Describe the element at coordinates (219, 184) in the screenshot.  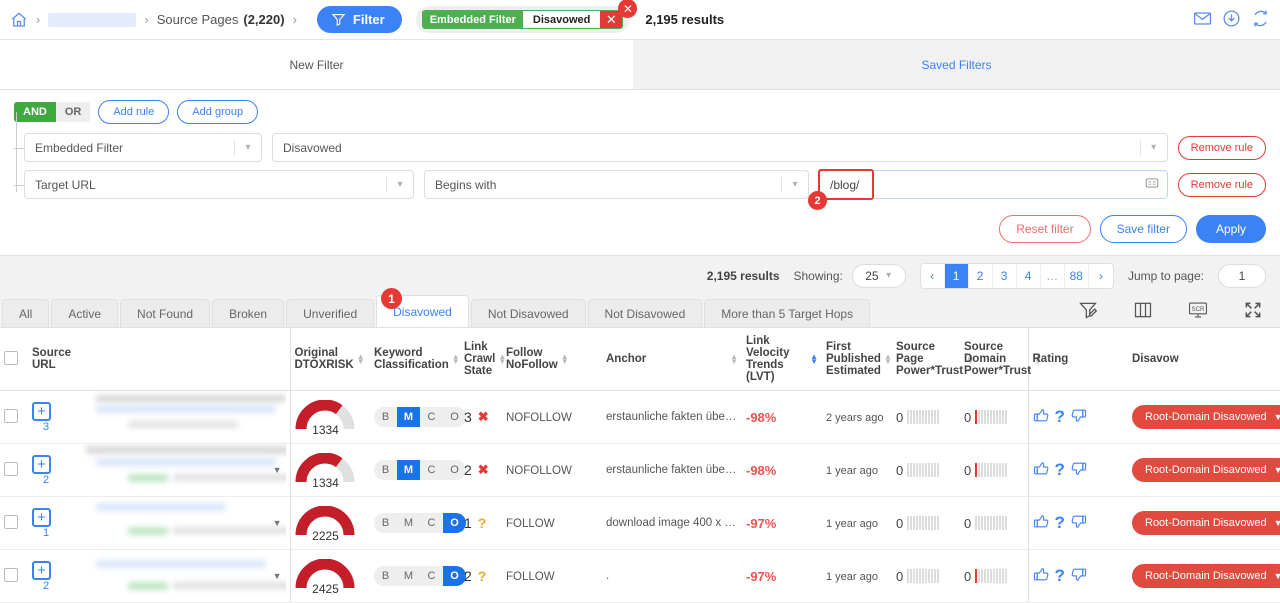
I see `rule-2-field-select: Target URL ▾` at that location.